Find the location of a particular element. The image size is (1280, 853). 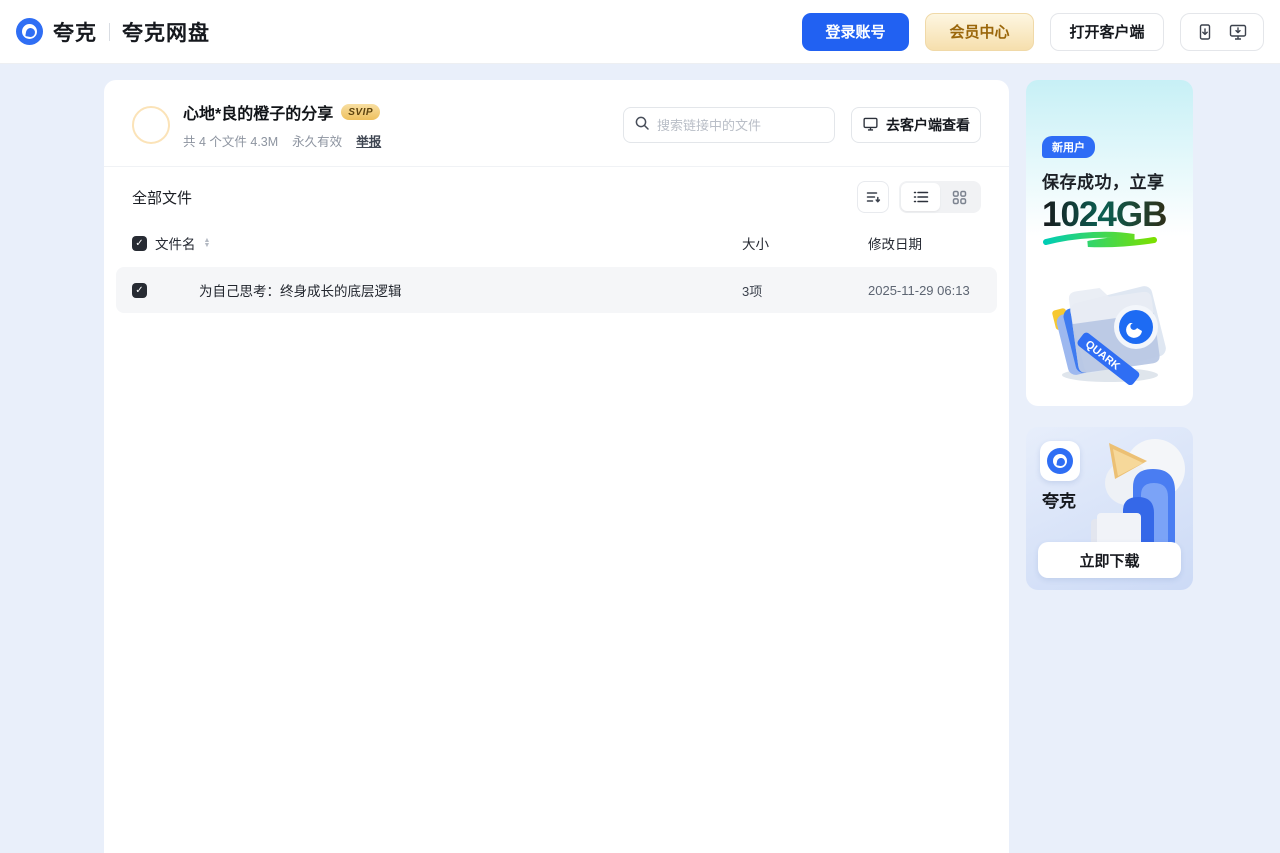

promo-text: 保存成功，立享 is located at coordinates (1103, 182).